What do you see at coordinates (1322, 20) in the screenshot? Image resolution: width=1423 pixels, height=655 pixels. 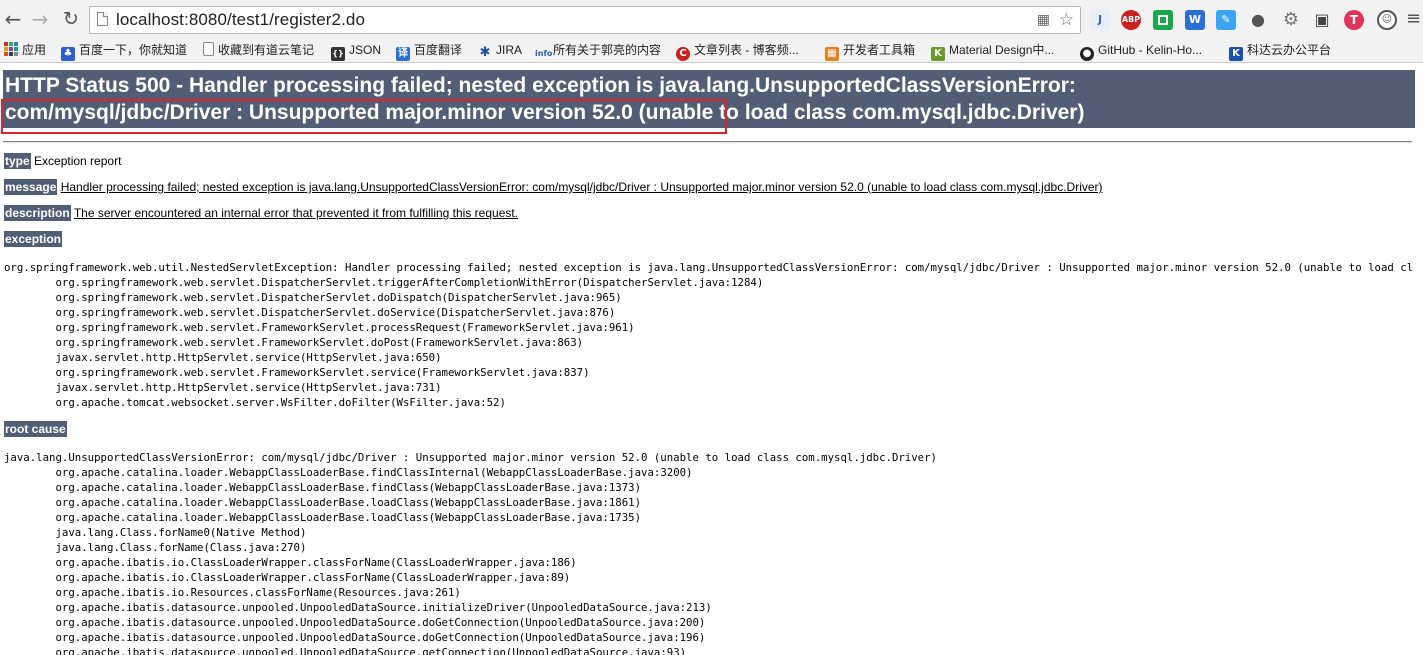 I see `extension-puzzle-icon: ▣` at bounding box center [1322, 20].